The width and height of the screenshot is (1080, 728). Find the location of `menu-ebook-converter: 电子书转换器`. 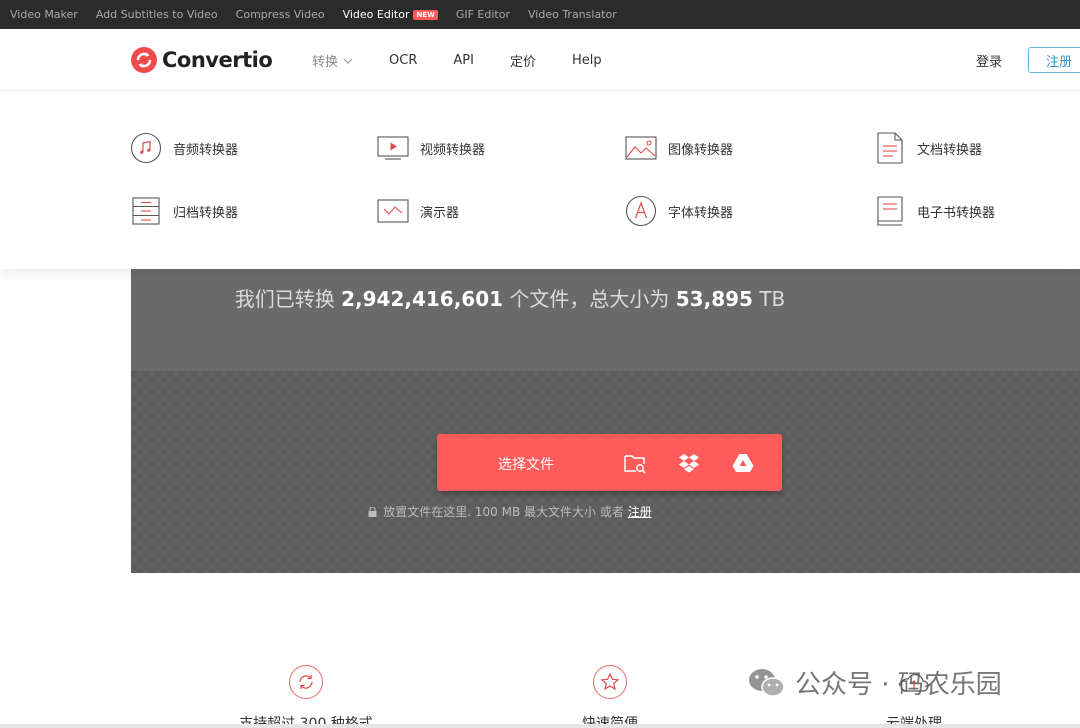

menu-ebook-converter: 电子书转换器 is located at coordinates (934, 211).